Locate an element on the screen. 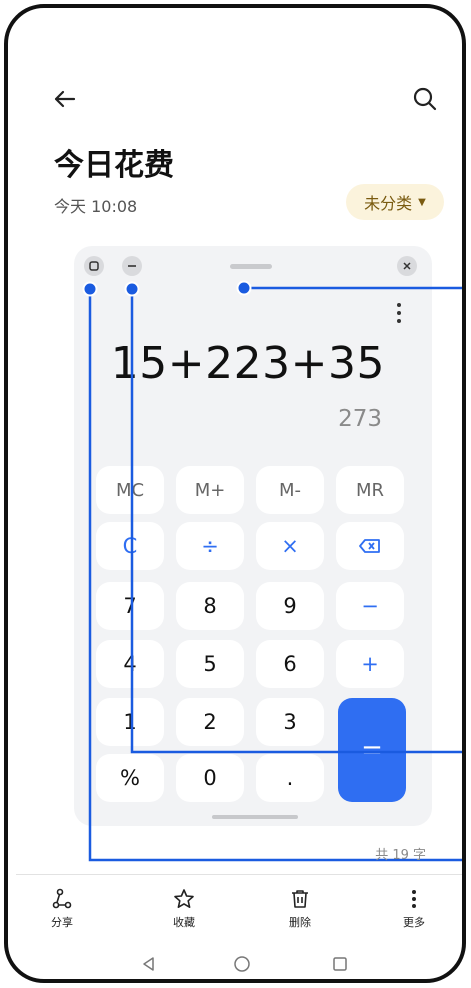 The width and height of the screenshot is (471, 988). trash-icon is located at coordinates (300, 899).